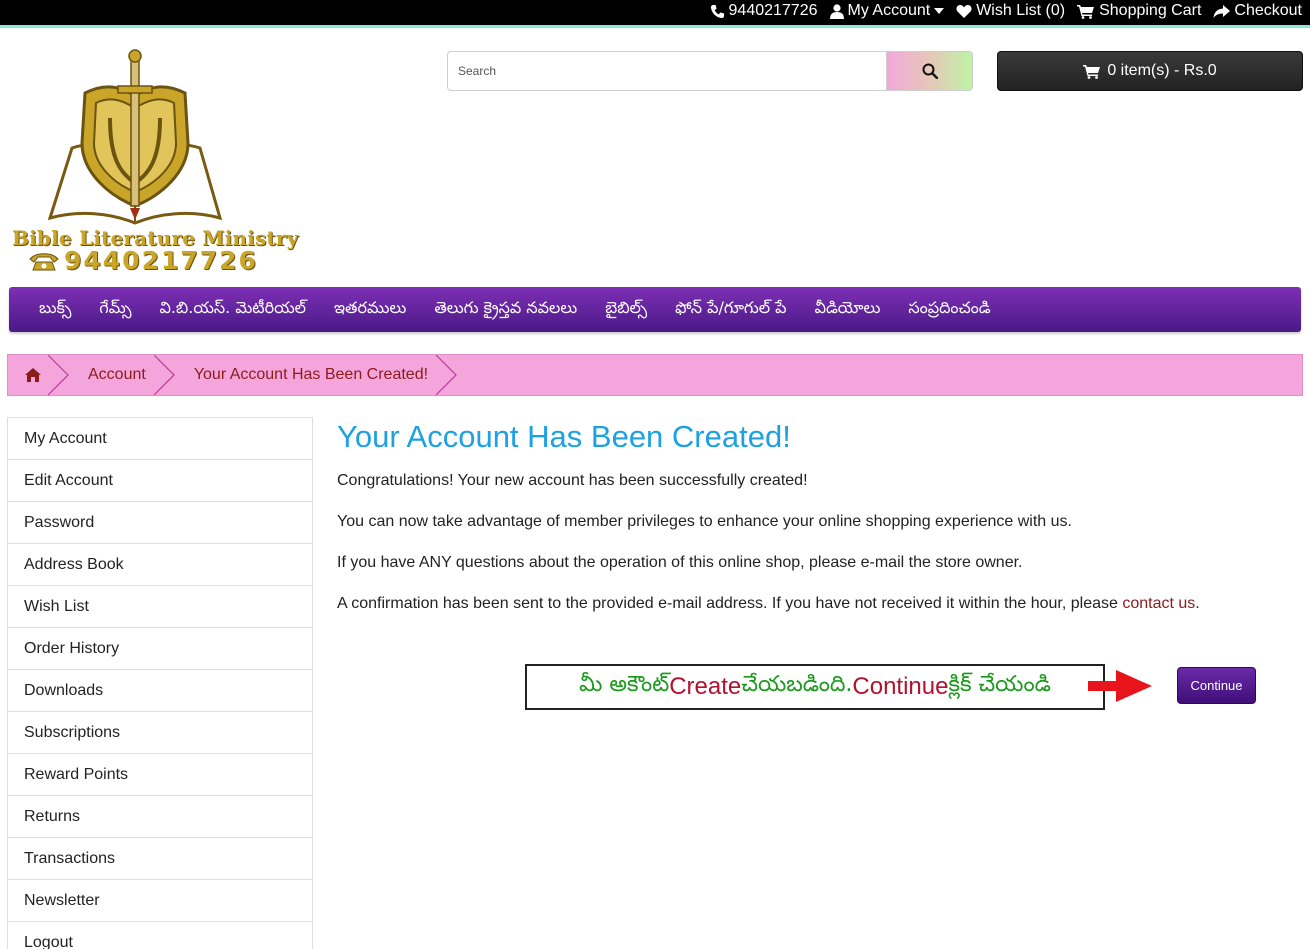  Describe the element at coordinates (848, 309) in the screenshot. I see `menu-item-videos: వీడియోలు` at that location.